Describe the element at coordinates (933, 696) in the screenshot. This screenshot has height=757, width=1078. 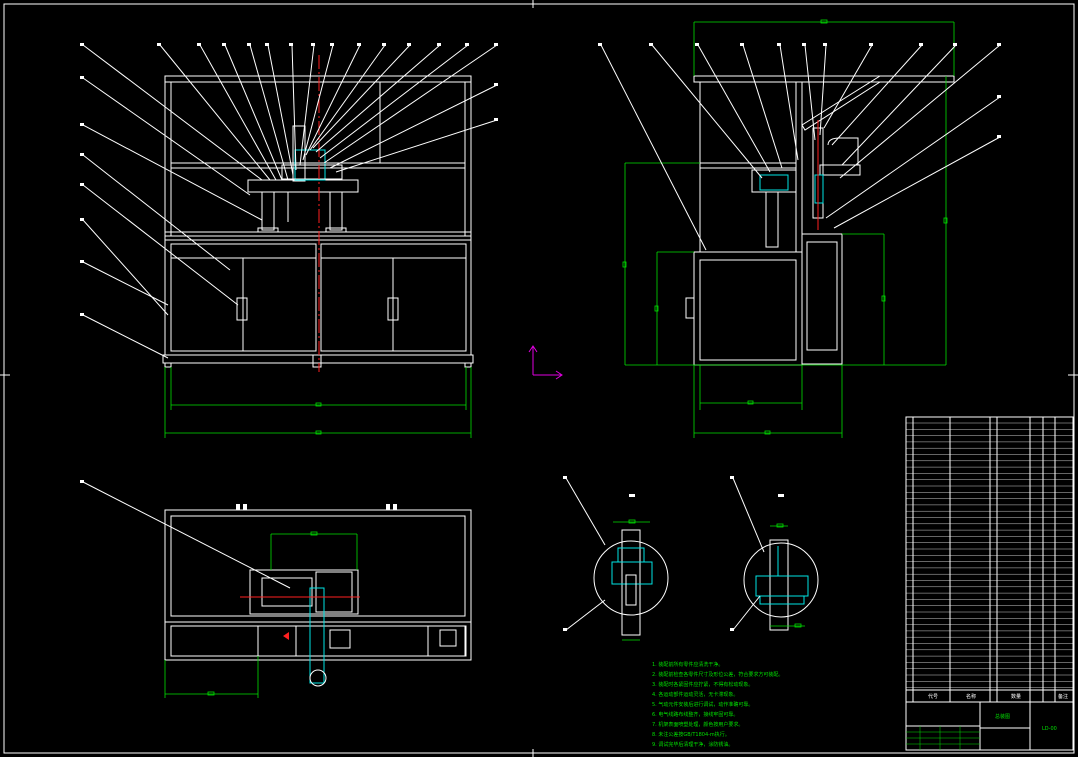
I see `bom-col-header: 代号` at that location.